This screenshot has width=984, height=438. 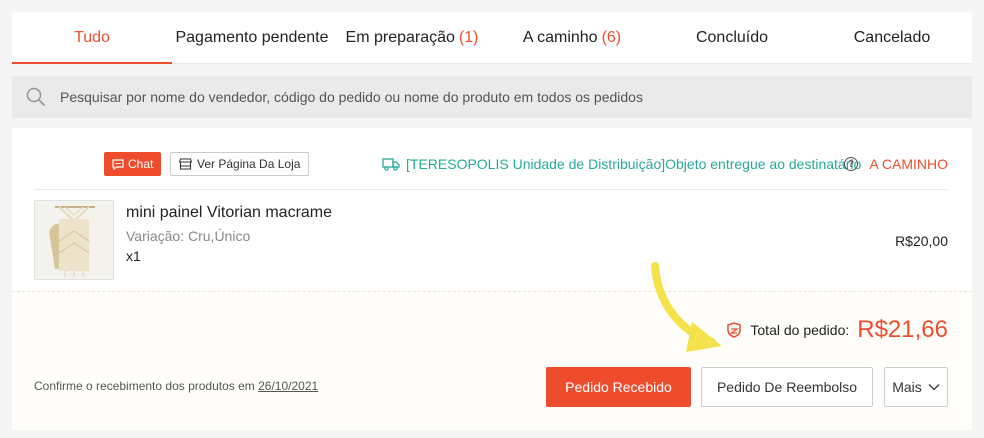 I want to click on chat-button: Chat, so click(x=133, y=164).